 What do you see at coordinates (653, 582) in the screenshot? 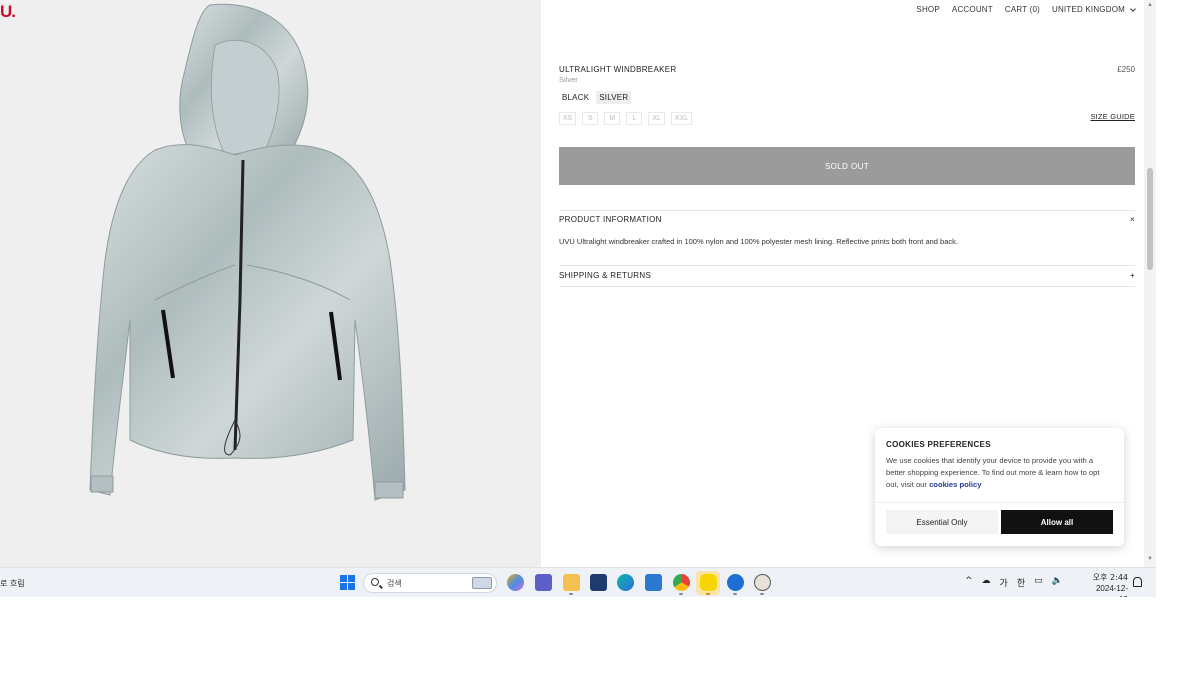
I see `mail-icon` at bounding box center [653, 582].